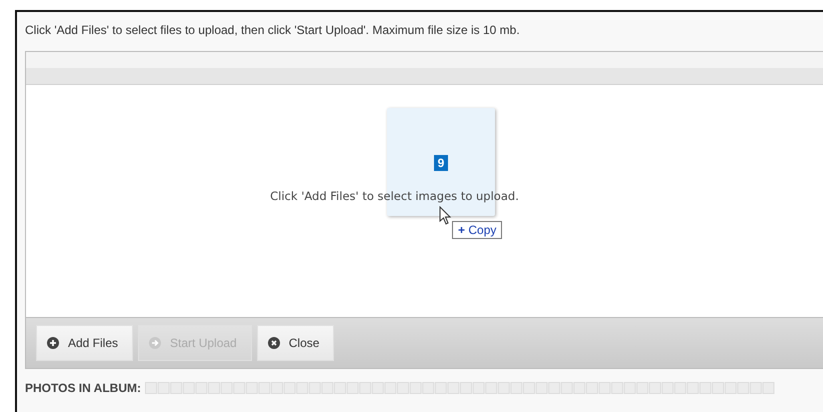  I want to click on cursor-icon, so click(446, 216).